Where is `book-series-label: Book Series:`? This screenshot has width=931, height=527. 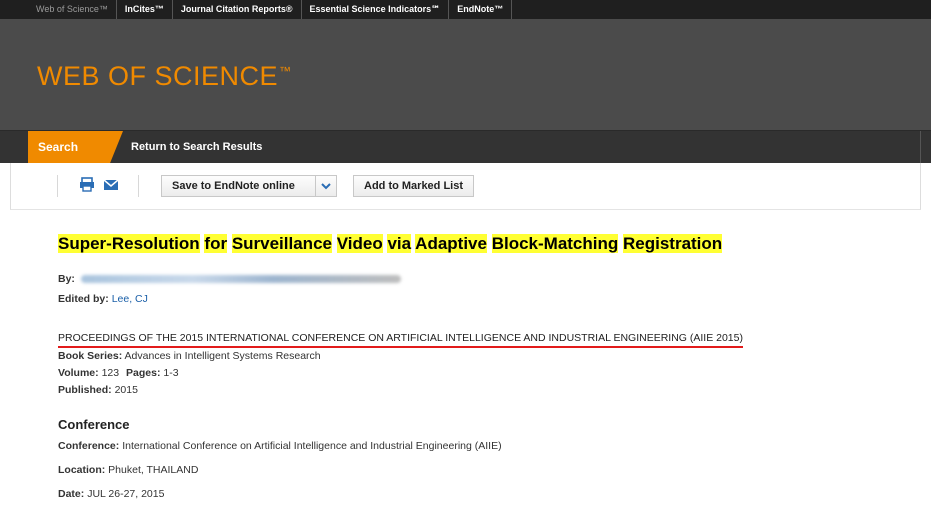 book-series-label: Book Series: is located at coordinates (90, 356).